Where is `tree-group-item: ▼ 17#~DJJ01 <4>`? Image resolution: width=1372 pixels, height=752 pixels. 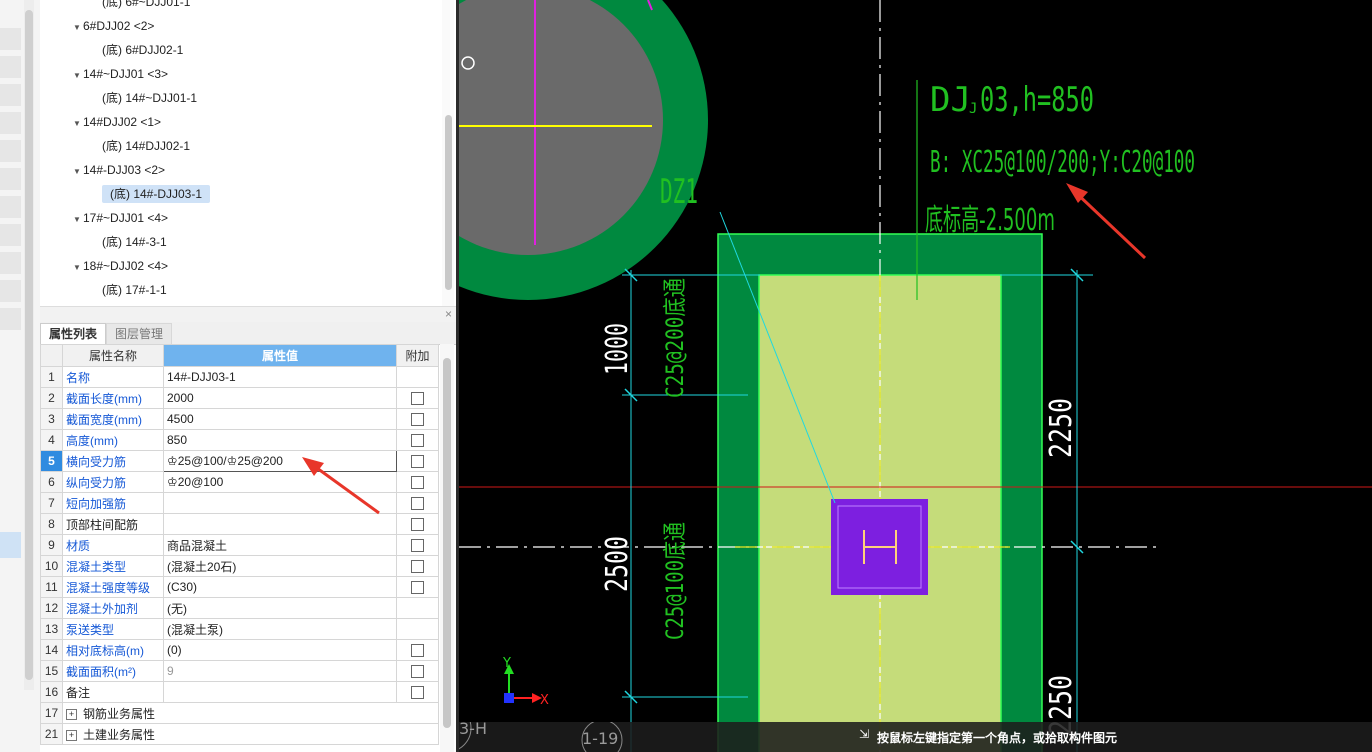
tree-group-item: ▼ 17#~DJJ01 <4> is located at coordinates (120, 218).